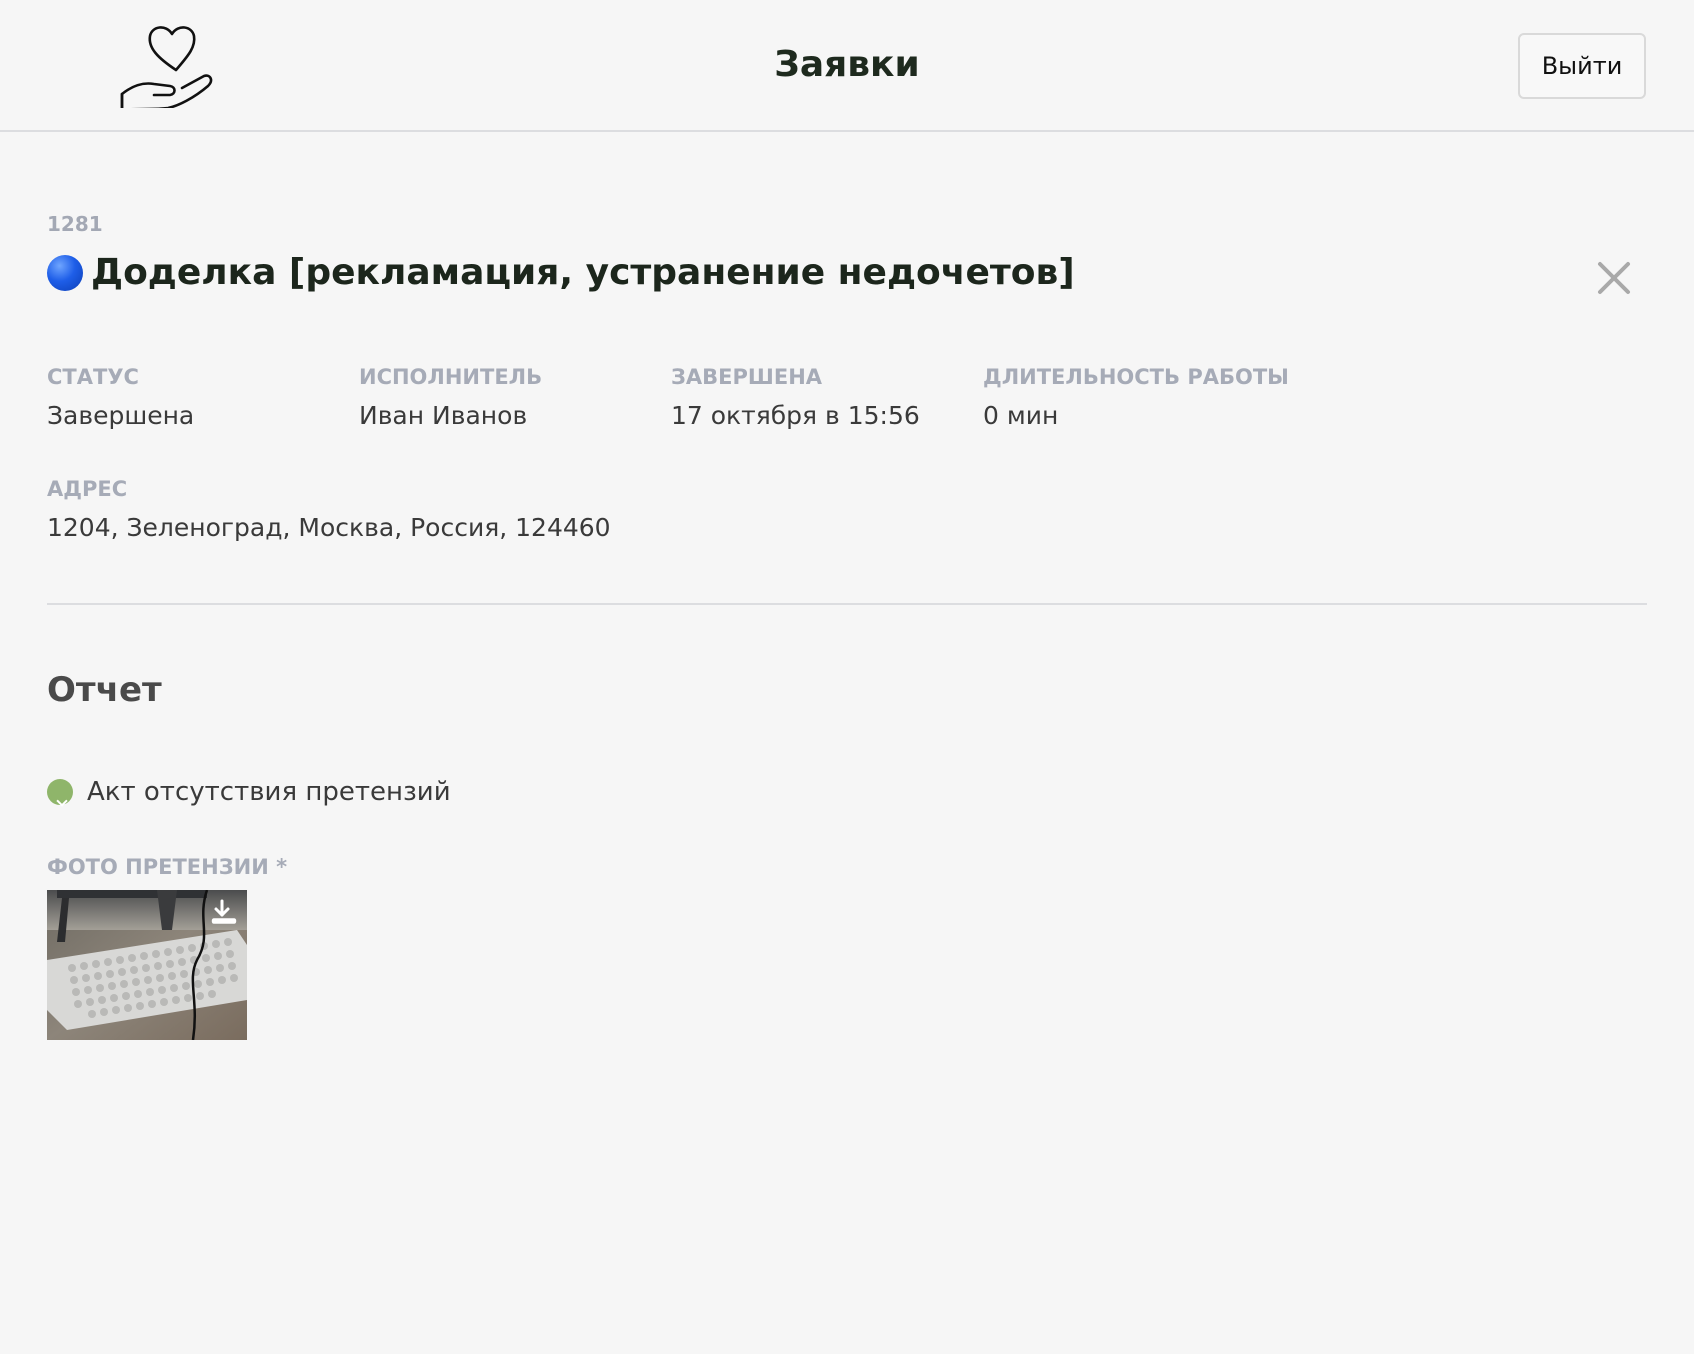  I want to click on photo-label: ФОТО ПРЕТЕНЗИИ *, so click(167, 867).